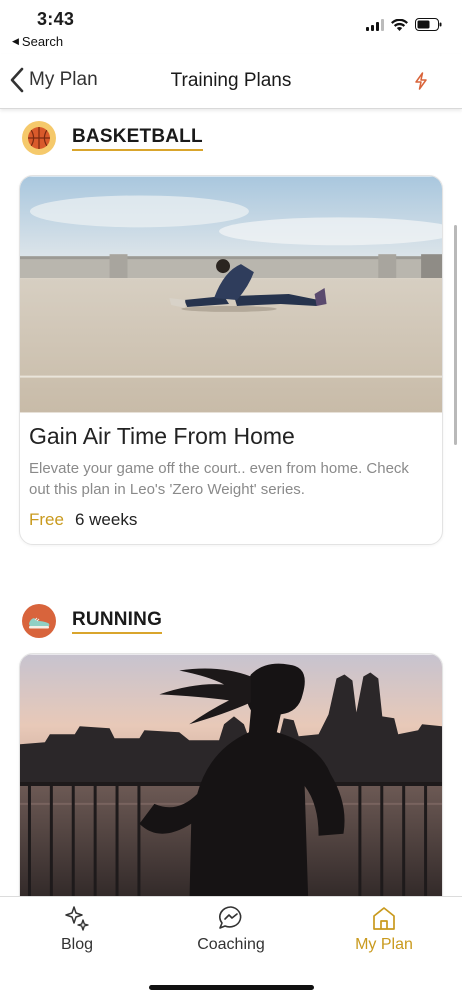 Image resolution: width=462 pixels, height=1000 pixels. Describe the element at coordinates (375, 24) in the screenshot. I see `cellular-signal-icon` at that location.